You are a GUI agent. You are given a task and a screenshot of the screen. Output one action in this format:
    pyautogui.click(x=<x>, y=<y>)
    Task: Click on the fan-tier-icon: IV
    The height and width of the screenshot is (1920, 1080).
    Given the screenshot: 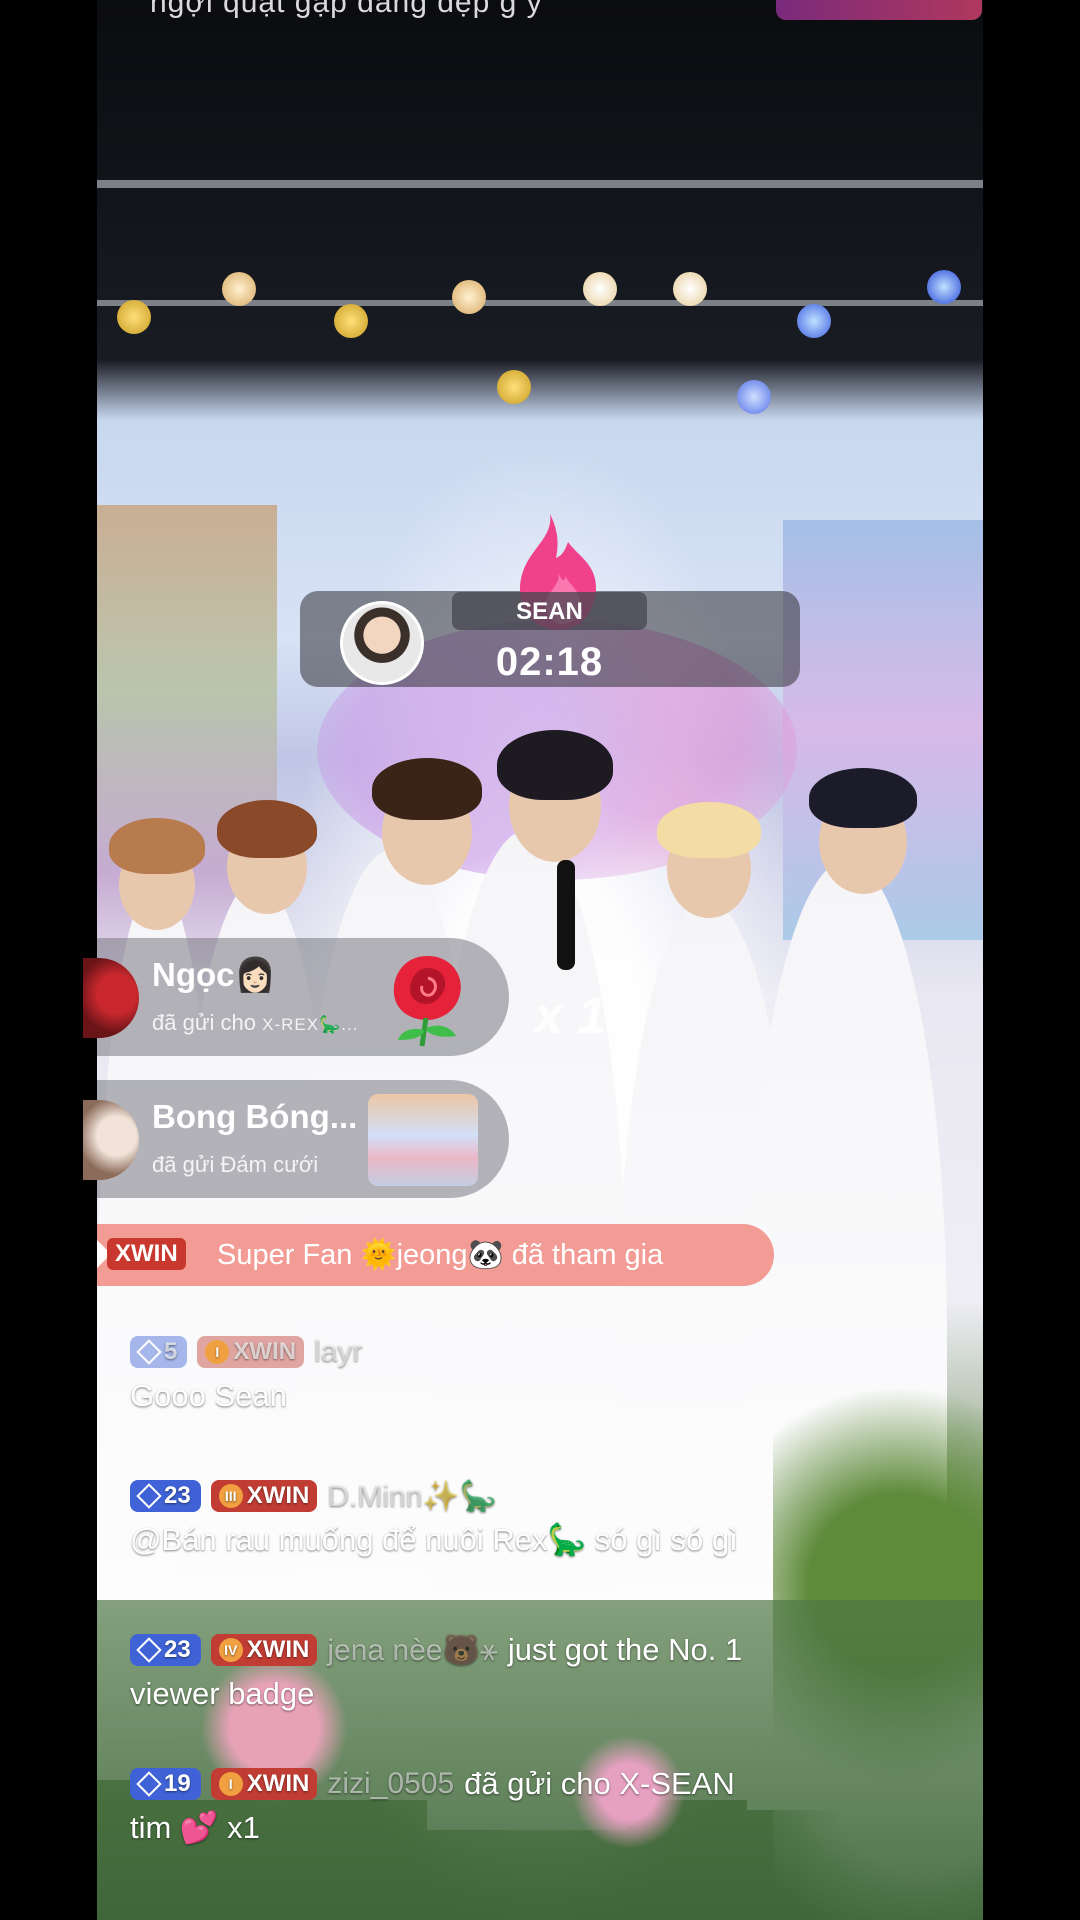 What is the action you would take?
    pyautogui.click(x=230, y=1650)
    